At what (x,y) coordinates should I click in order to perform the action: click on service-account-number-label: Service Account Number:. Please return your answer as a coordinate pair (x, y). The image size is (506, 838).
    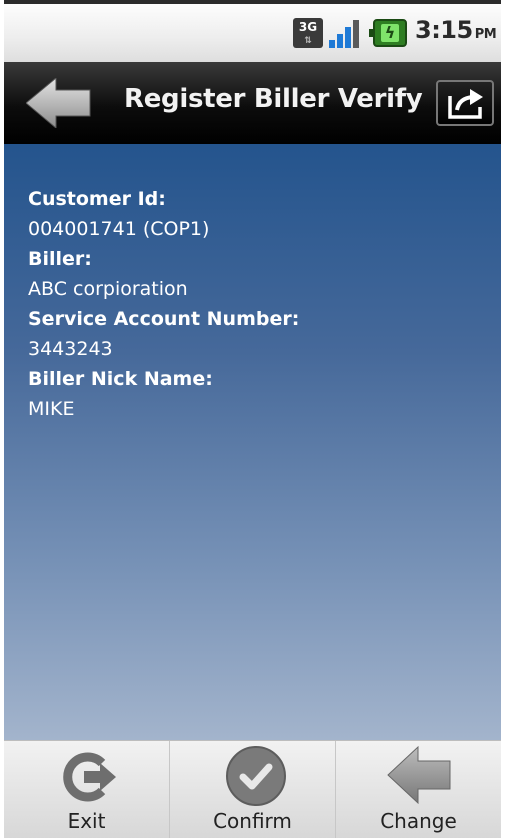
    Looking at the image, I should click on (164, 319).